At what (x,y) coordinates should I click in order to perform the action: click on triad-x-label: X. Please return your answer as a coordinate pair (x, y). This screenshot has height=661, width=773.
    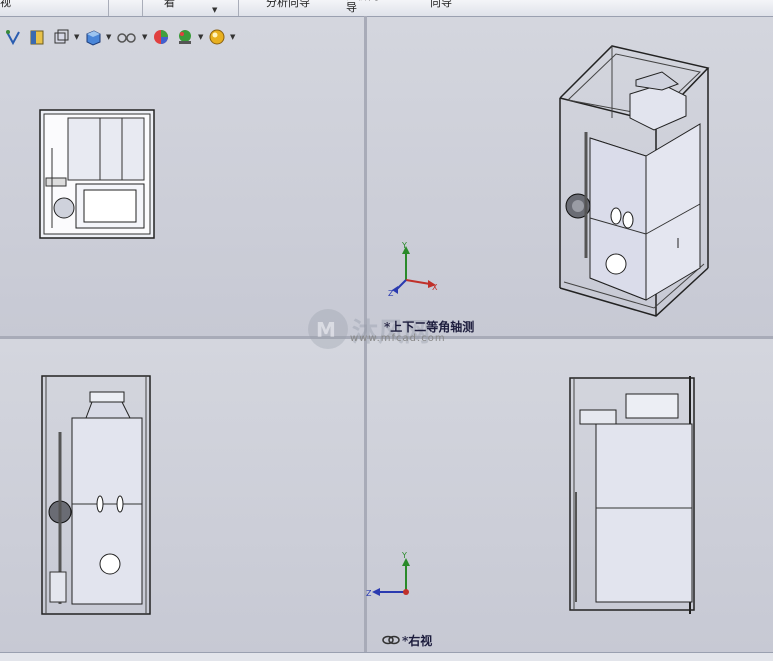
    Looking at the image, I should click on (435, 287).